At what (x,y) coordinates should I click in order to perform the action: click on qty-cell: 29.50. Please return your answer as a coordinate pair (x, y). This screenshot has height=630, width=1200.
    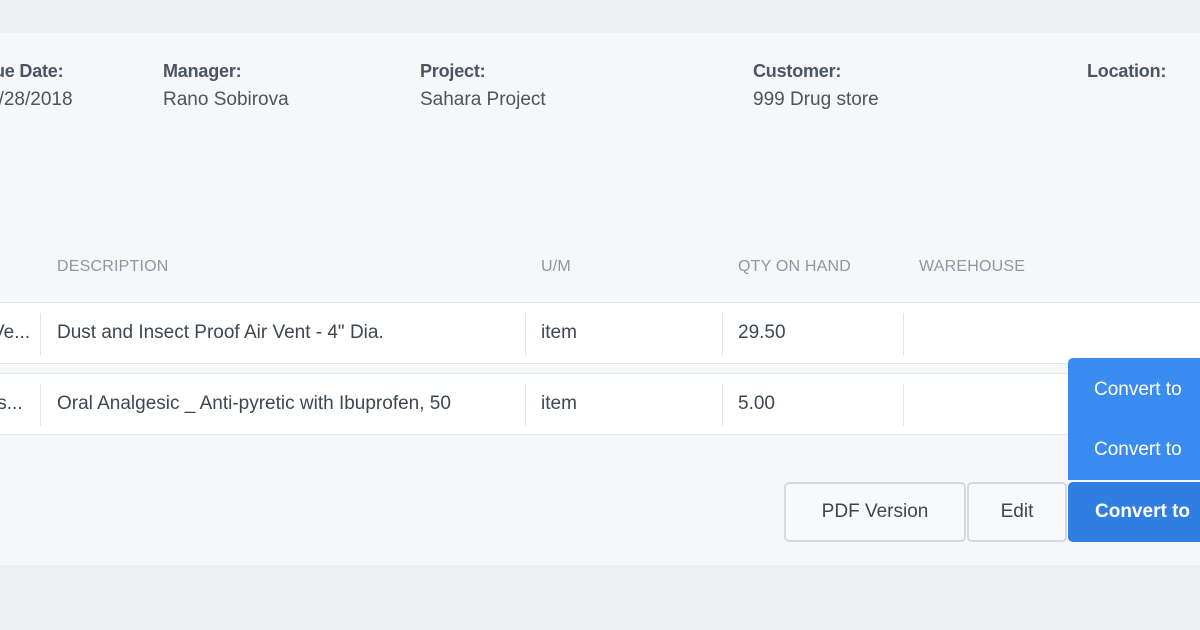
    Looking at the image, I should click on (762, 332).